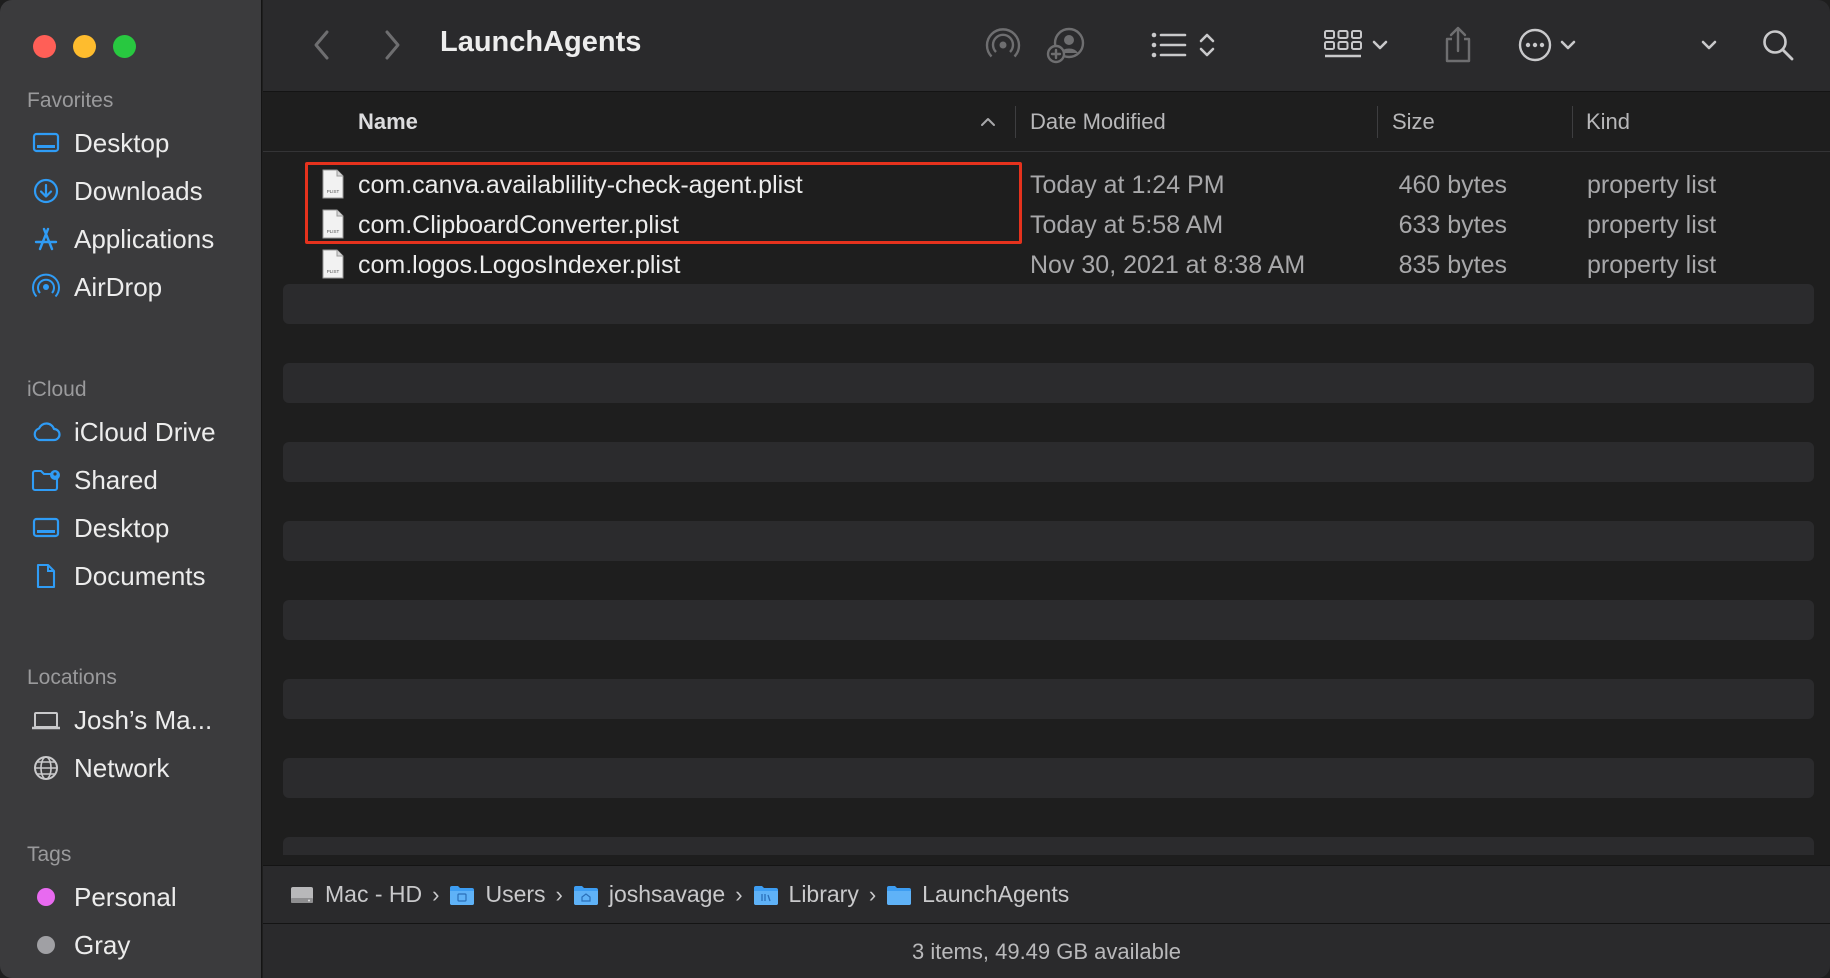 Image resolution: width=1830 pixels, height=978 pixels. I want to click on toolbar-overflow-button, so click(1709, 45).